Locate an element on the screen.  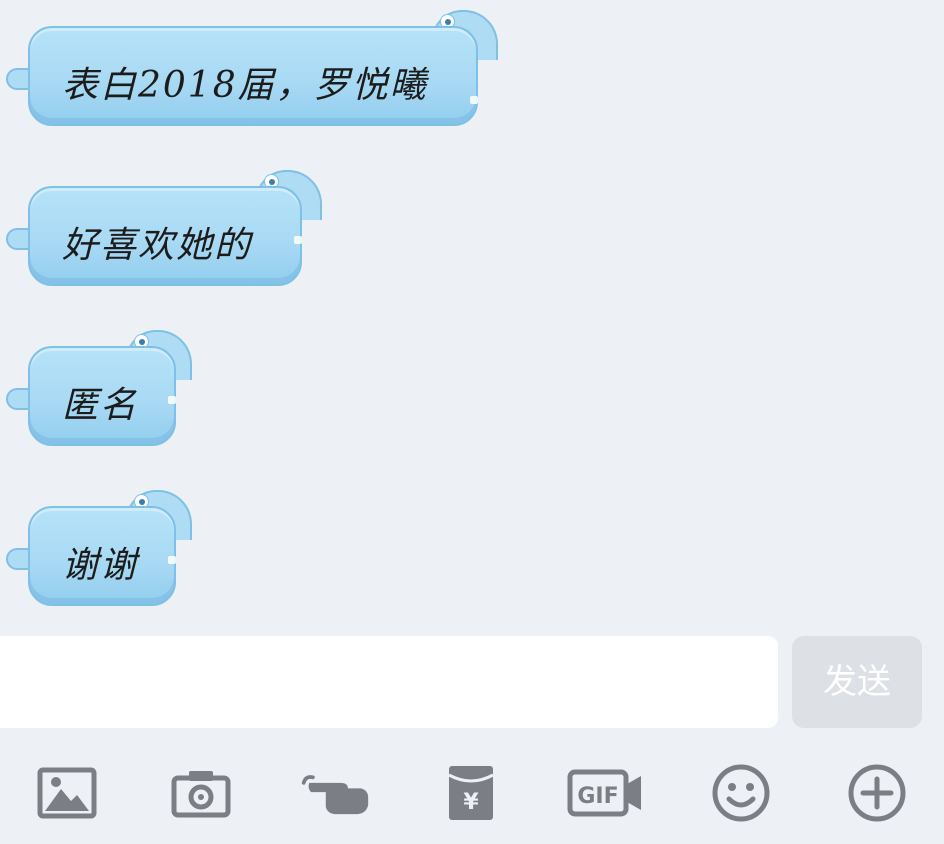
red-packet-icon: ¥ is located at coordinates (471, 793).